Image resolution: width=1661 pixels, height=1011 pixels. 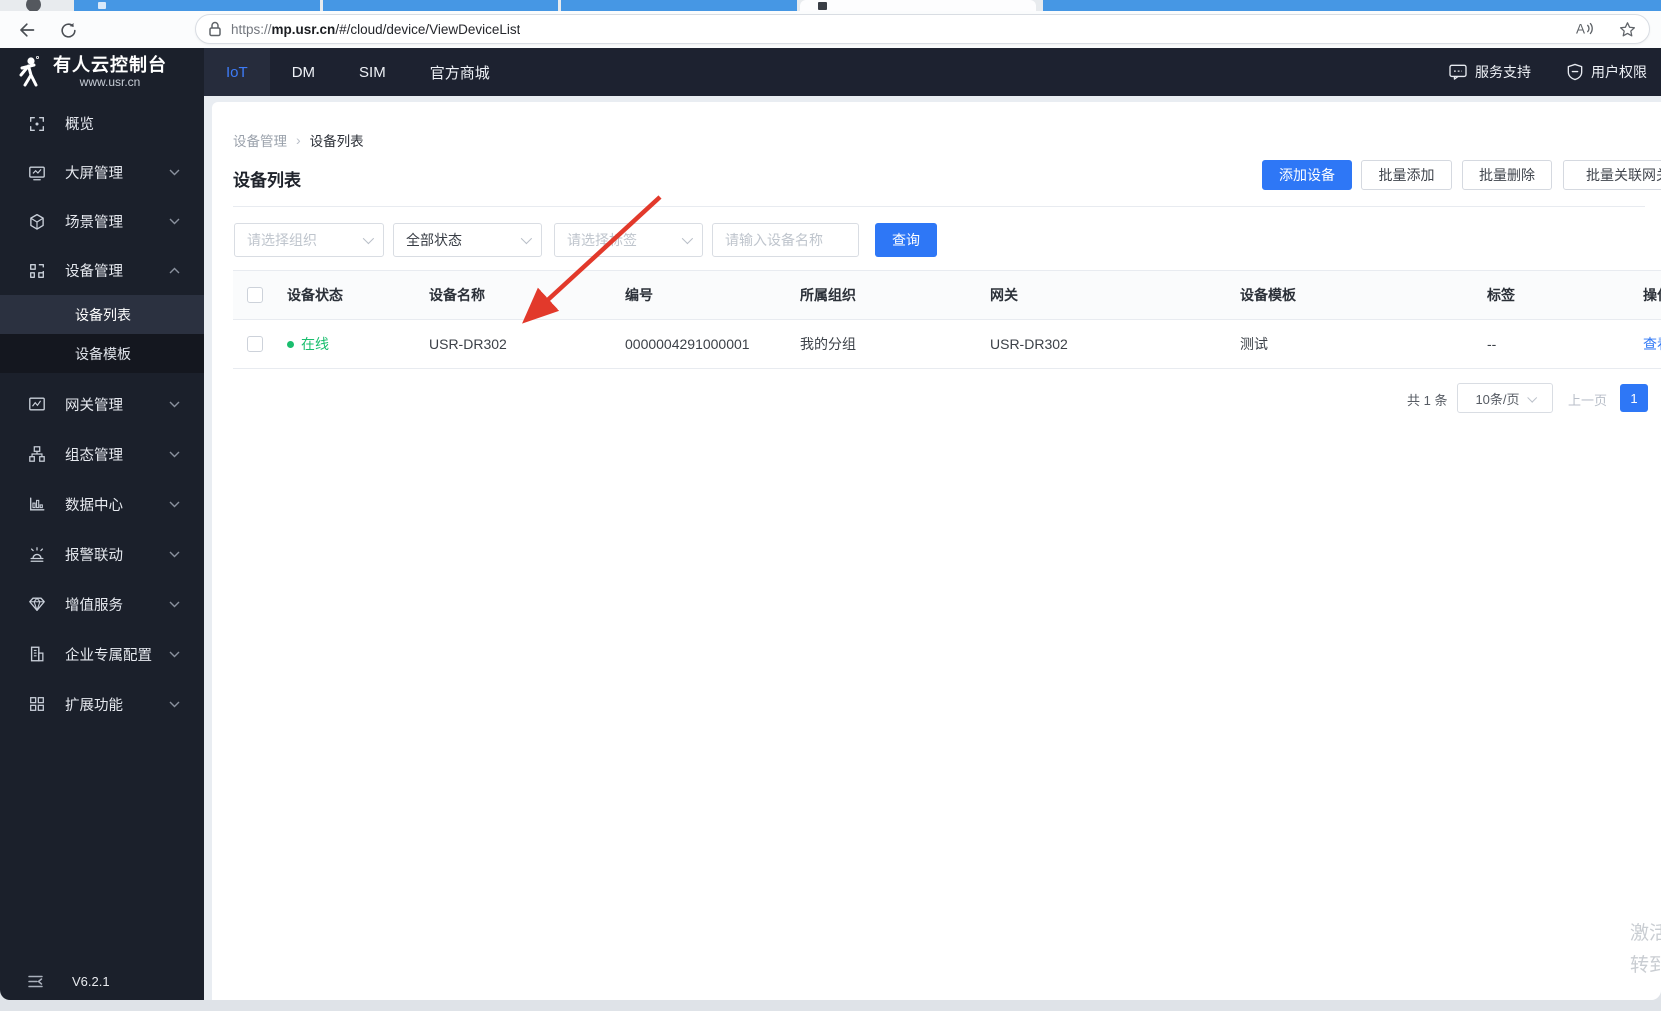 I want to click on view-link: 查看, so click(x=1652, y=344).